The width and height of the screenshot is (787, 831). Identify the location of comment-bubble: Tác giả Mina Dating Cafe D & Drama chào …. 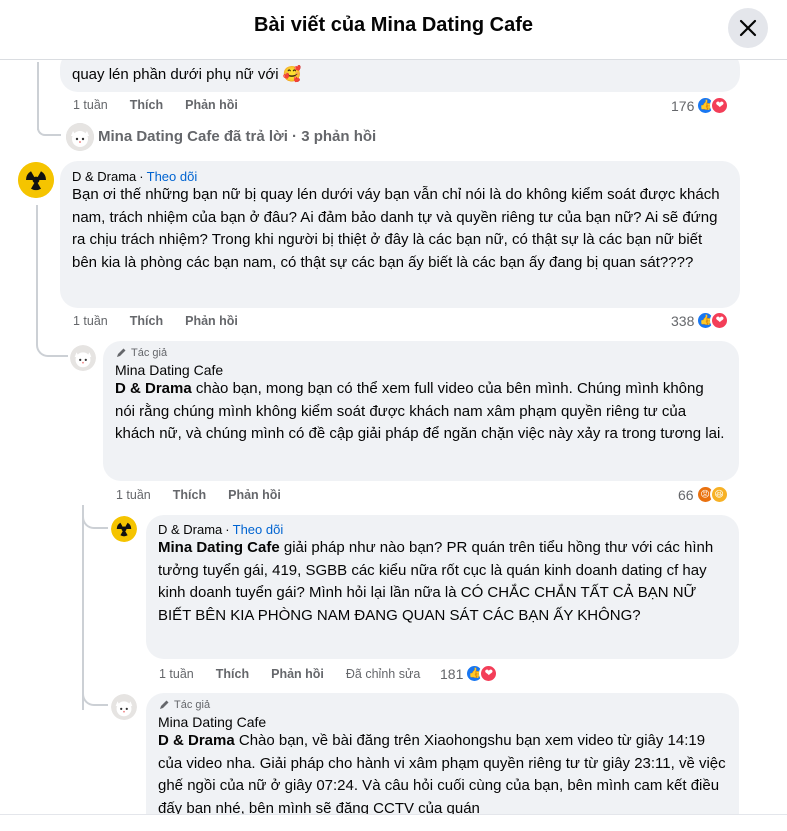
(421, 411).